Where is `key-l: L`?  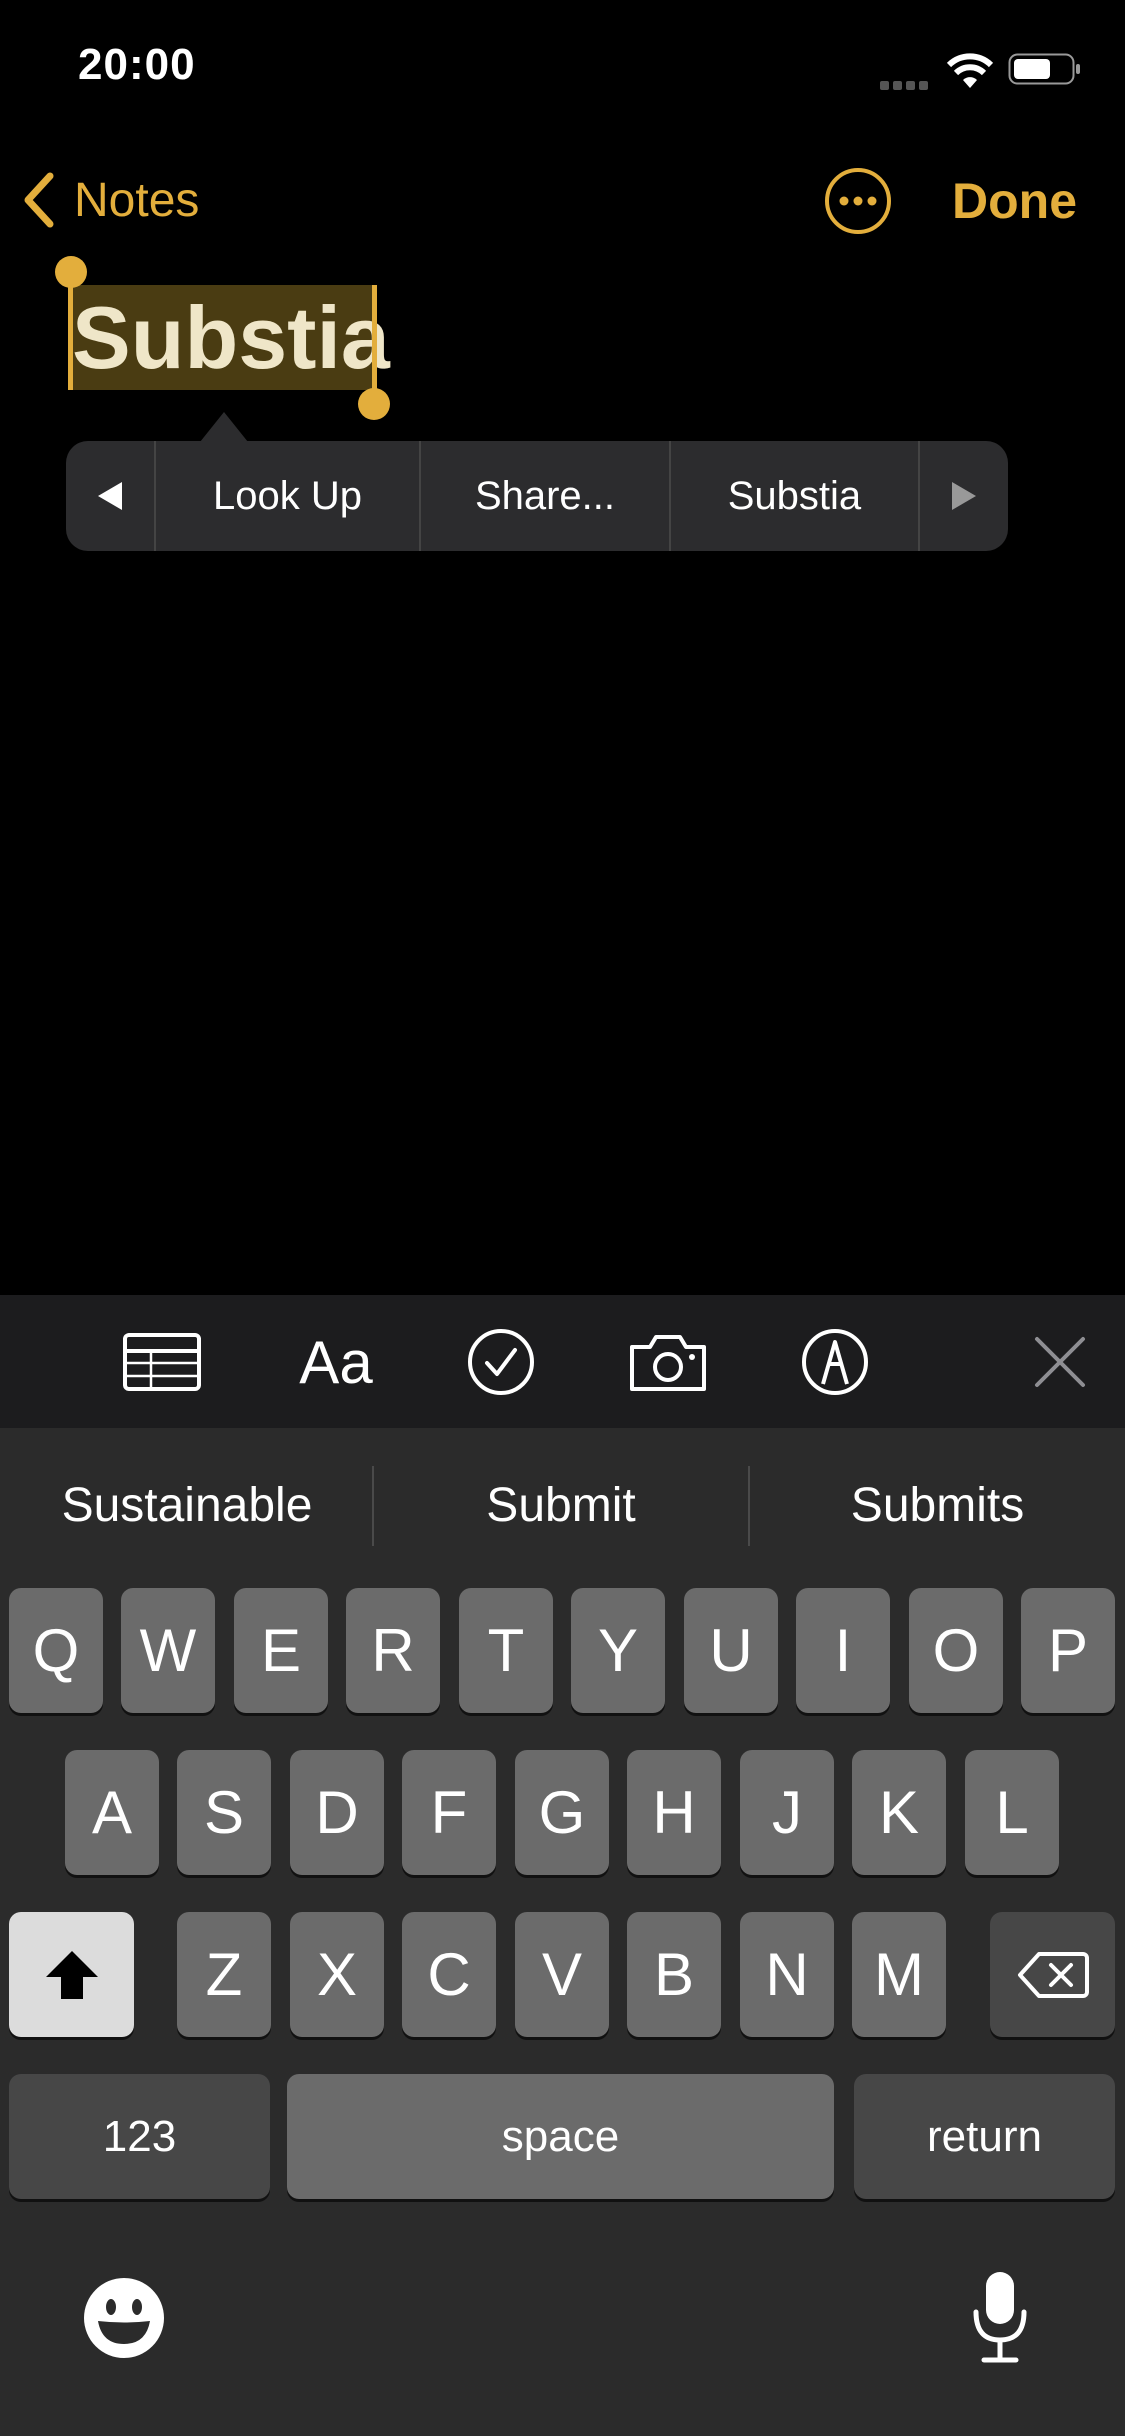
key-l: L is located at coordinates (1012, 1812).